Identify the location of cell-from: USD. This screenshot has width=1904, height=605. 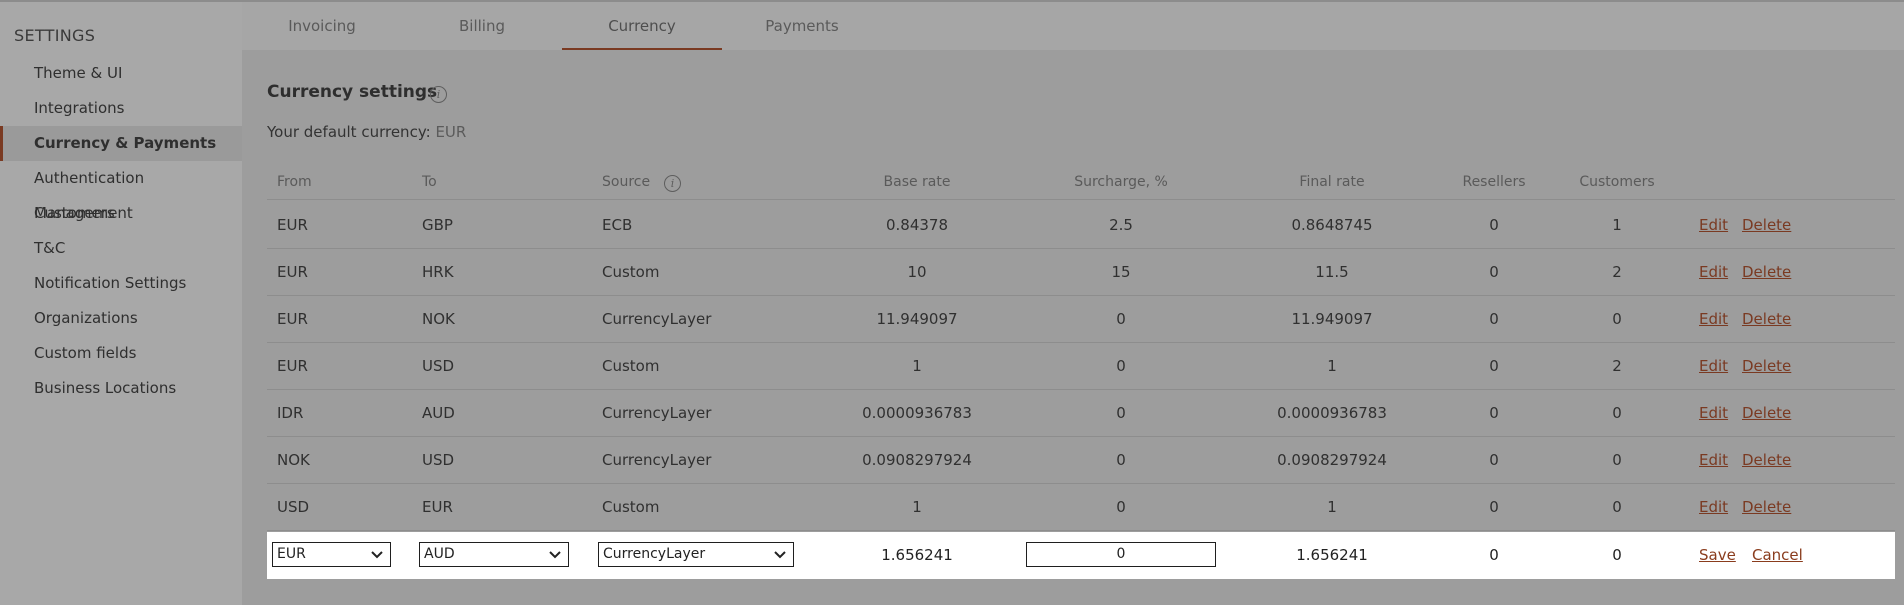
(293, 507).